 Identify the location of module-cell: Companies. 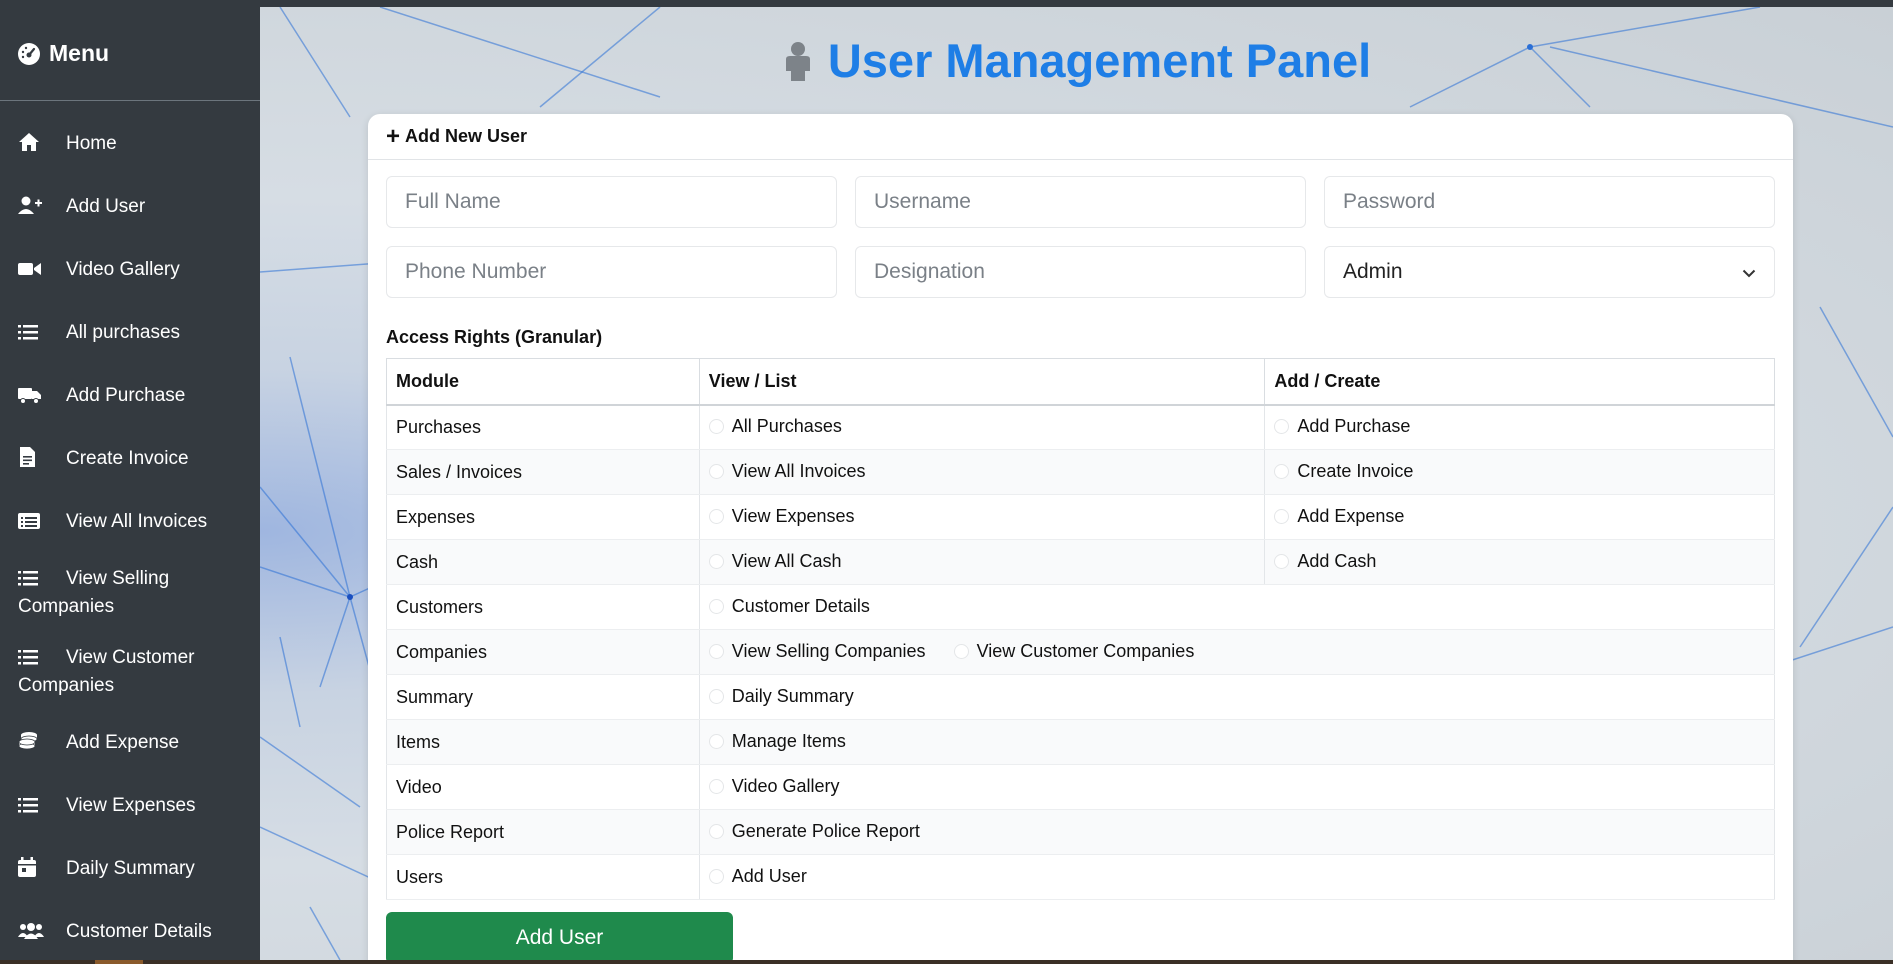
(543, 652).